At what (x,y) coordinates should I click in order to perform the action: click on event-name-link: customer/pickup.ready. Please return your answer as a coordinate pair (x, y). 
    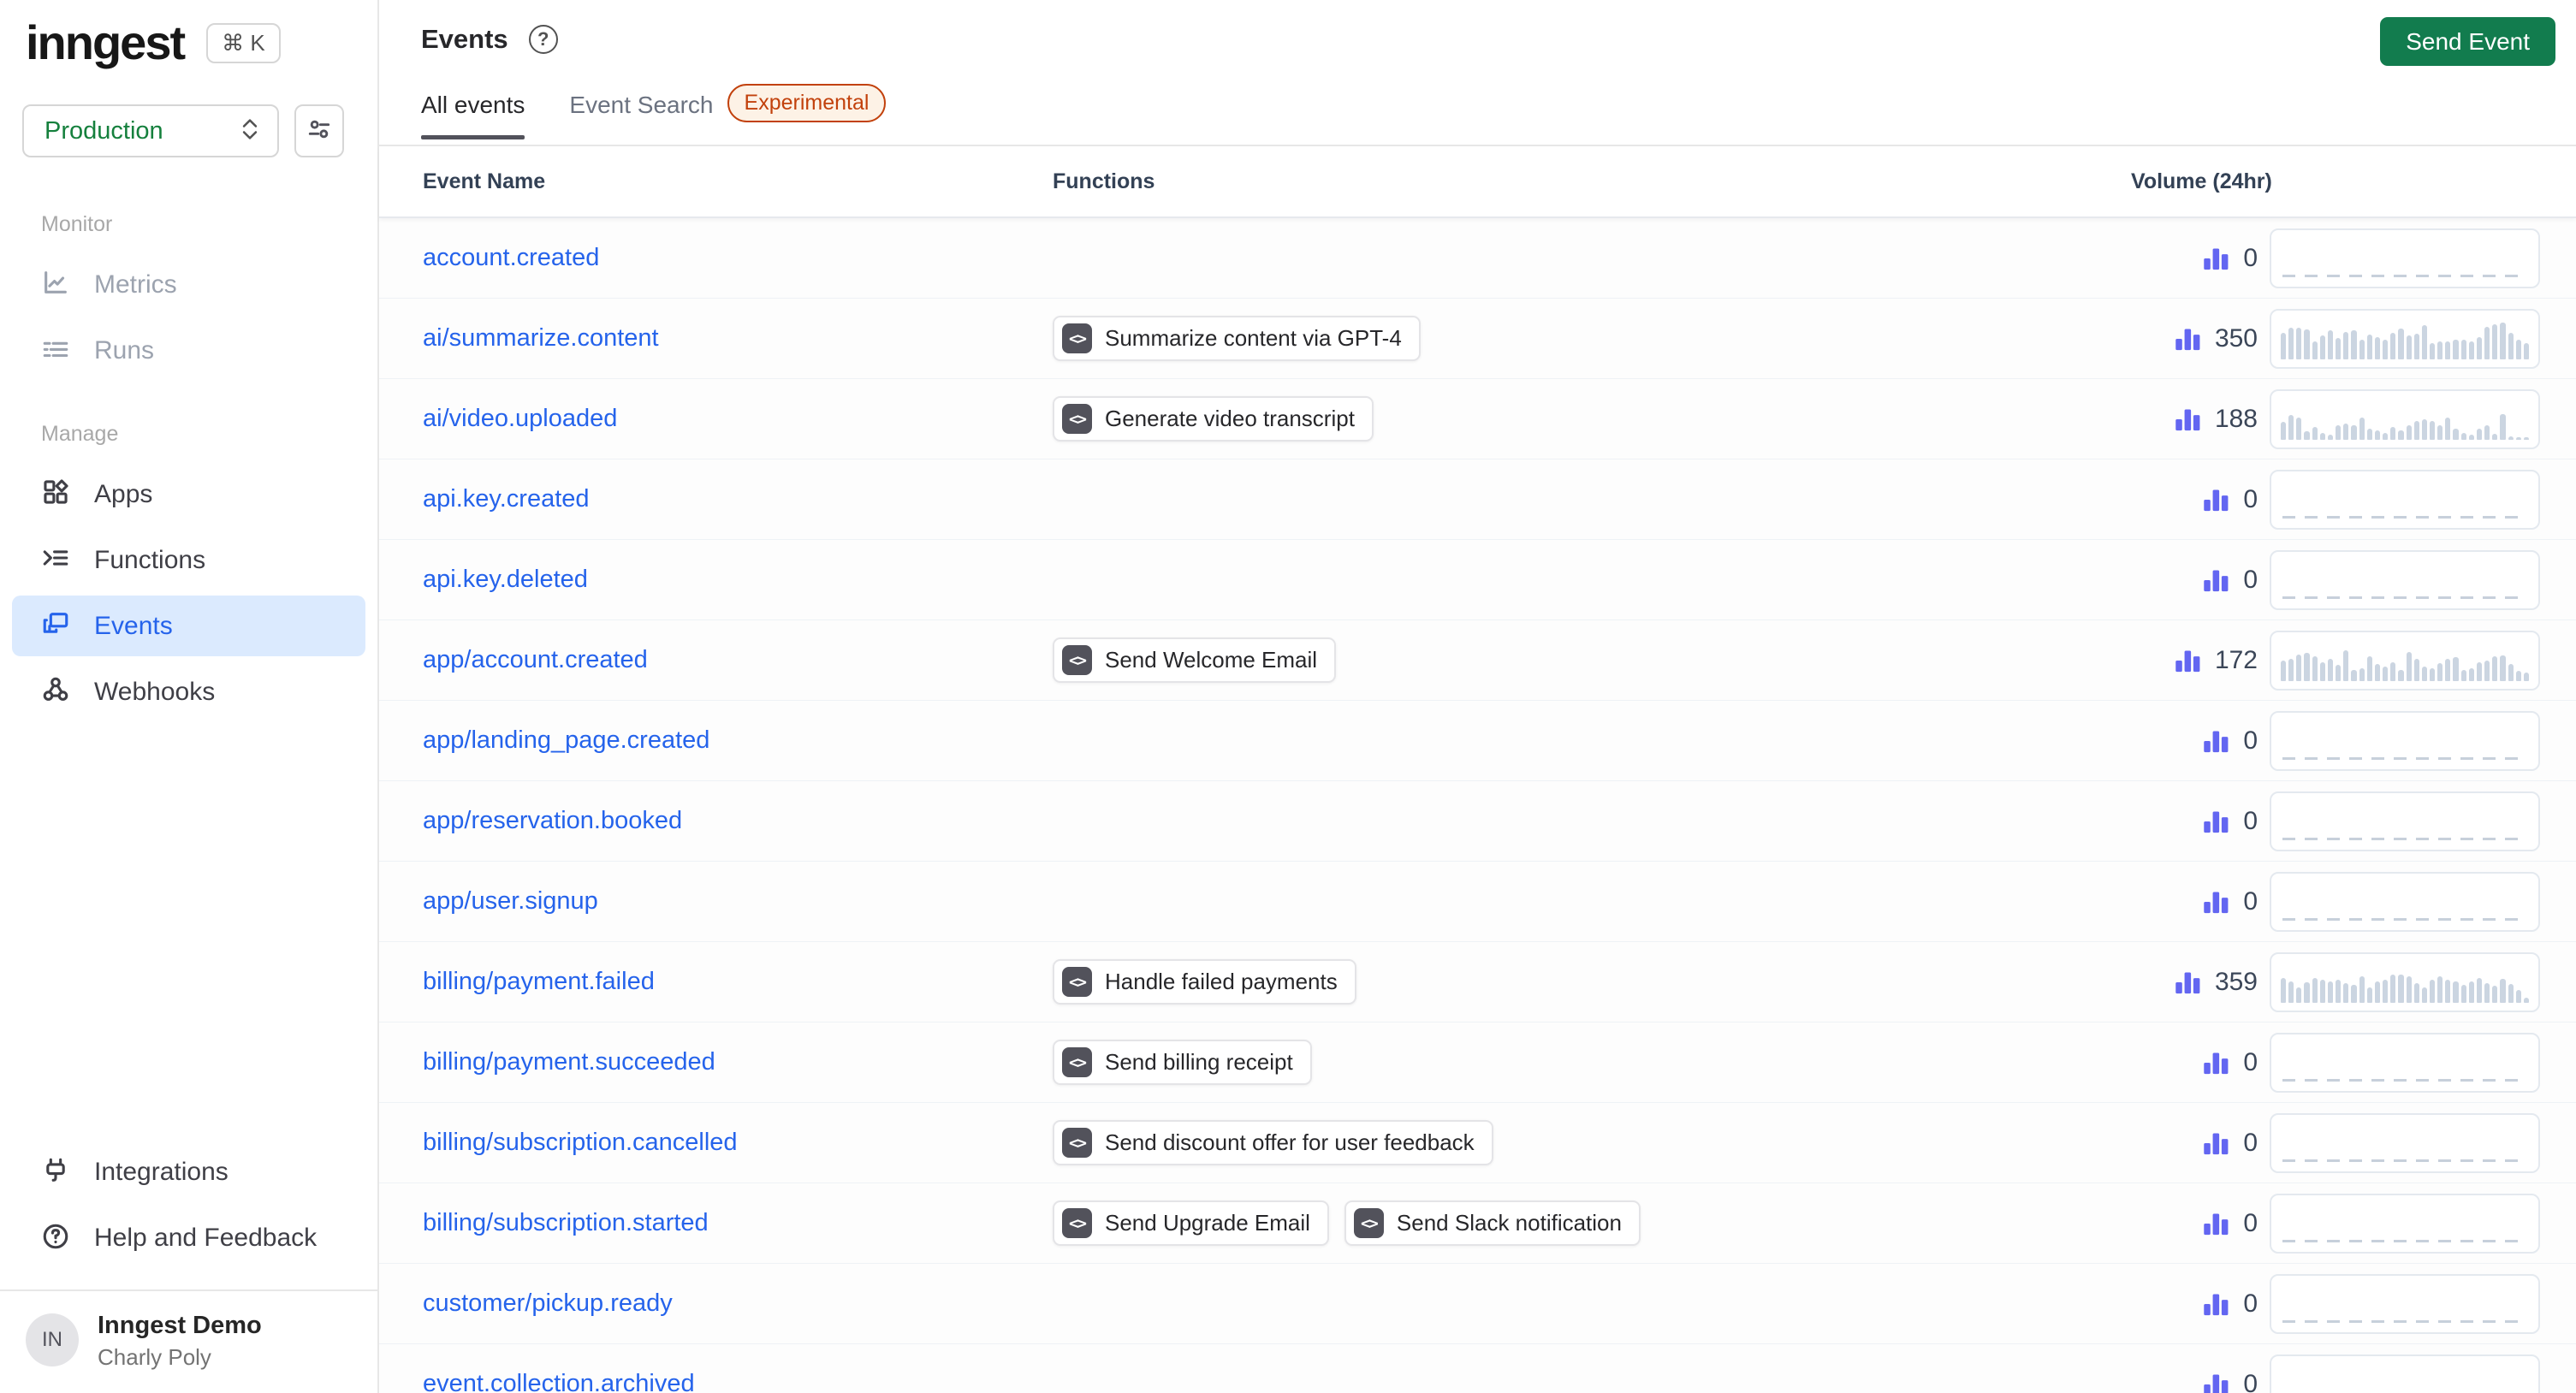
    Looking at the image, I should click on (548, 1303).